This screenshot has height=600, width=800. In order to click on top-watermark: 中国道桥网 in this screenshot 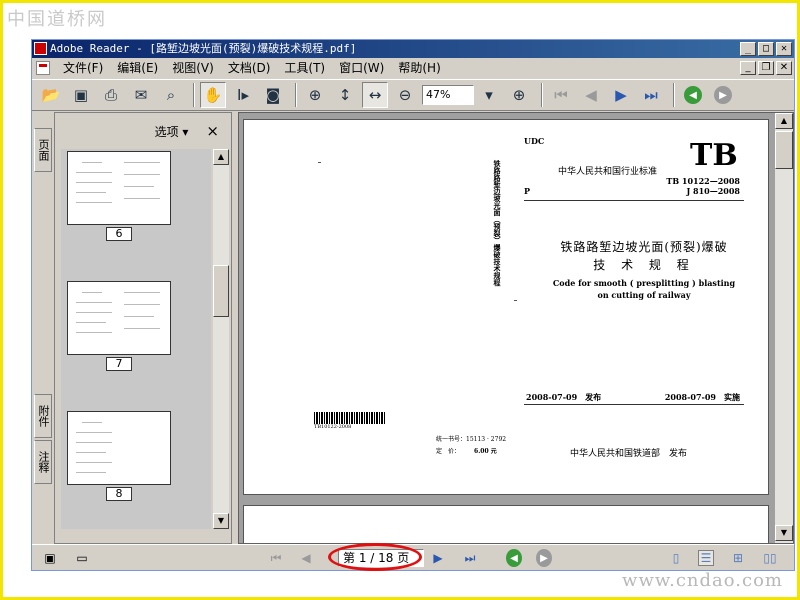, I will do `click(57, 19)`.